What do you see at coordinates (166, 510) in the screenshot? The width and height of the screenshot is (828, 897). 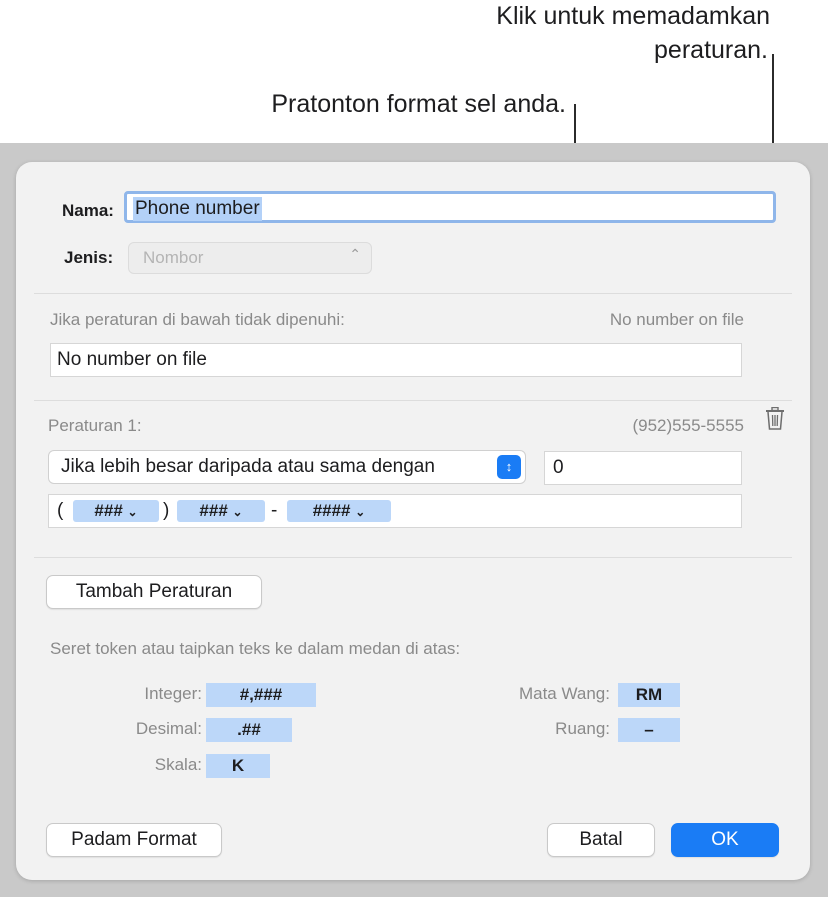 I see `format-close-paren: )` at bounding box center [166, 510].